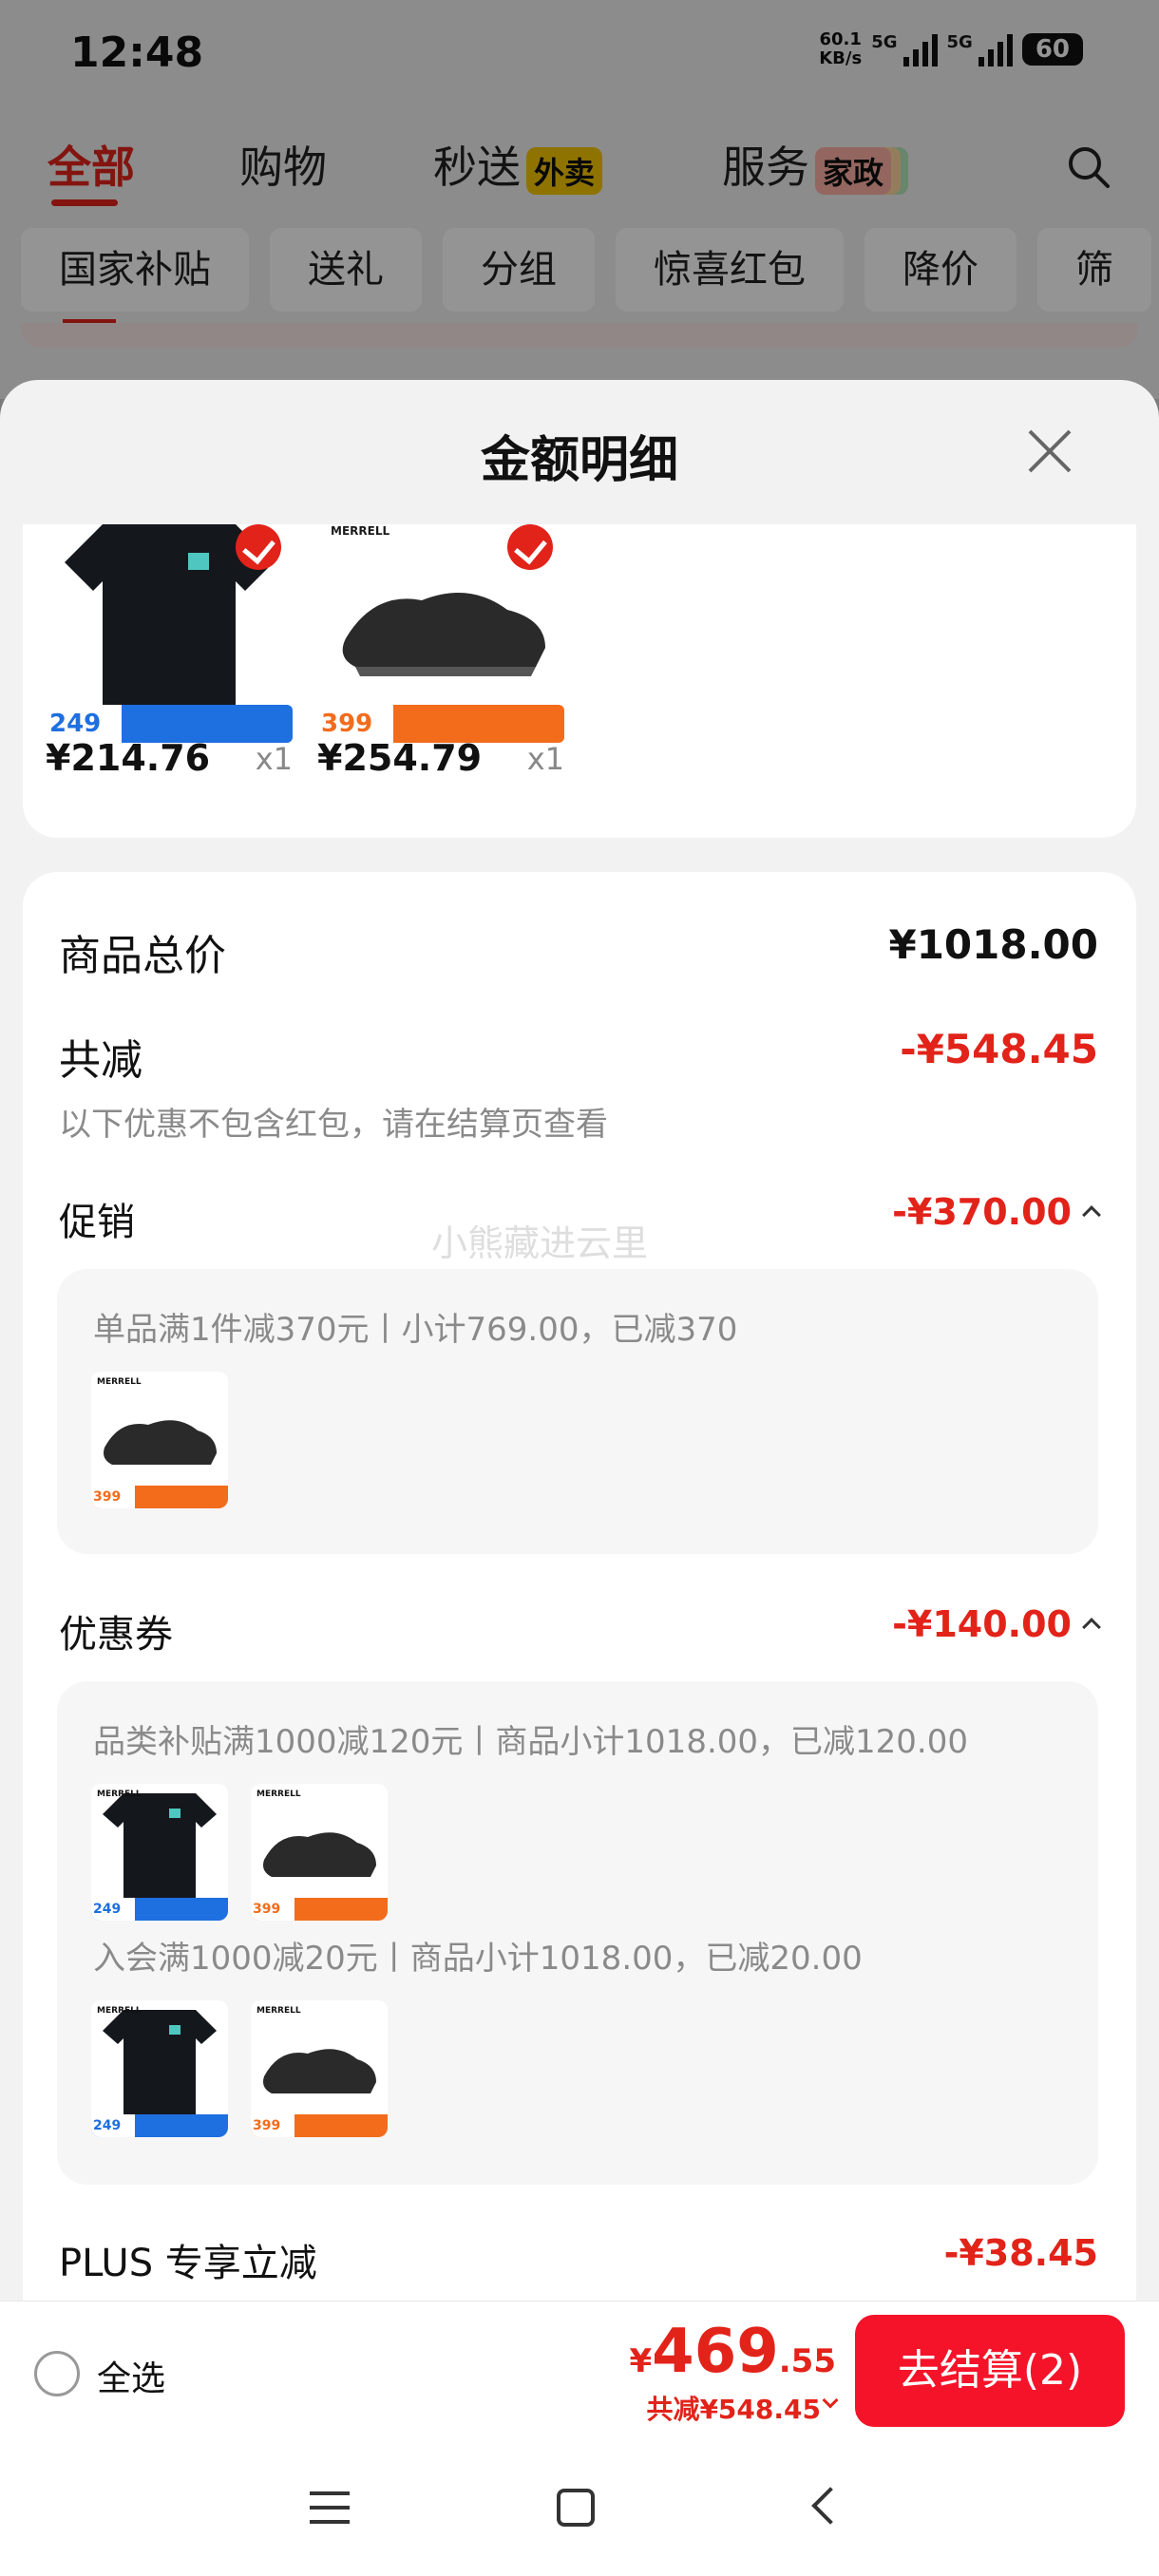  Describe the element at coordinates (57, 2373) in the screenshot. I see `select-all-radio` at that location.